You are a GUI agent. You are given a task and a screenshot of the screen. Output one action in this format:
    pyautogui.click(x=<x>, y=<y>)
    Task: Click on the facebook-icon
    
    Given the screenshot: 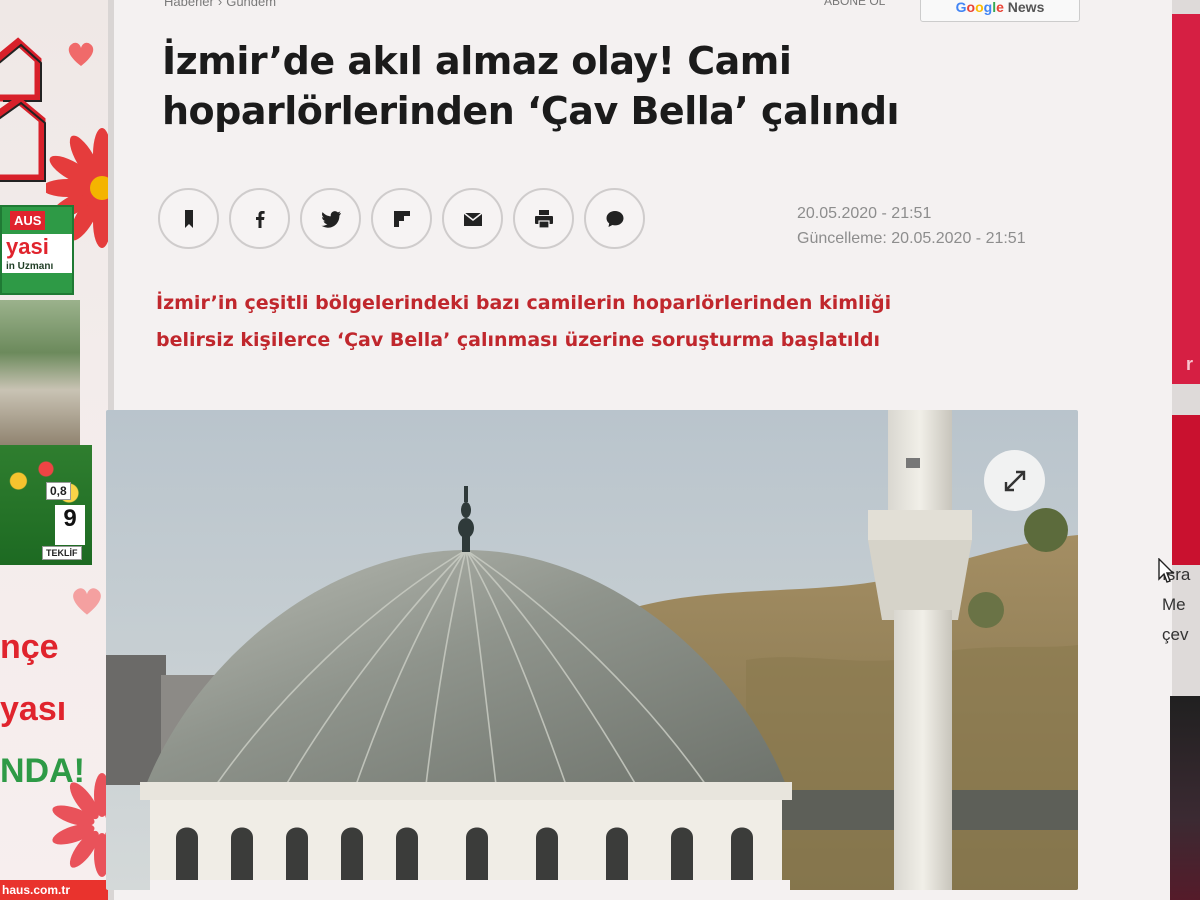 What is the action you would take?
    pyautogui.click(x=260, y=219)
    